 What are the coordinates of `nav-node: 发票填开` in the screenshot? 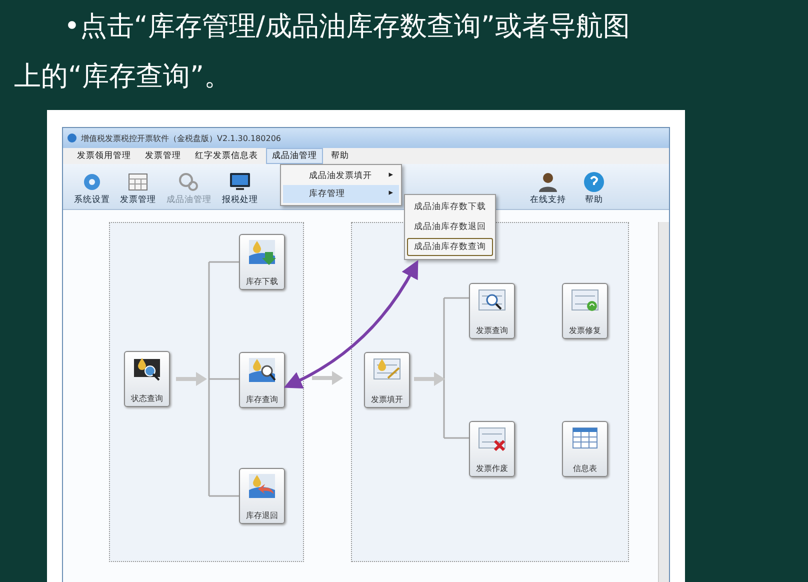 It's located at (387, 380).